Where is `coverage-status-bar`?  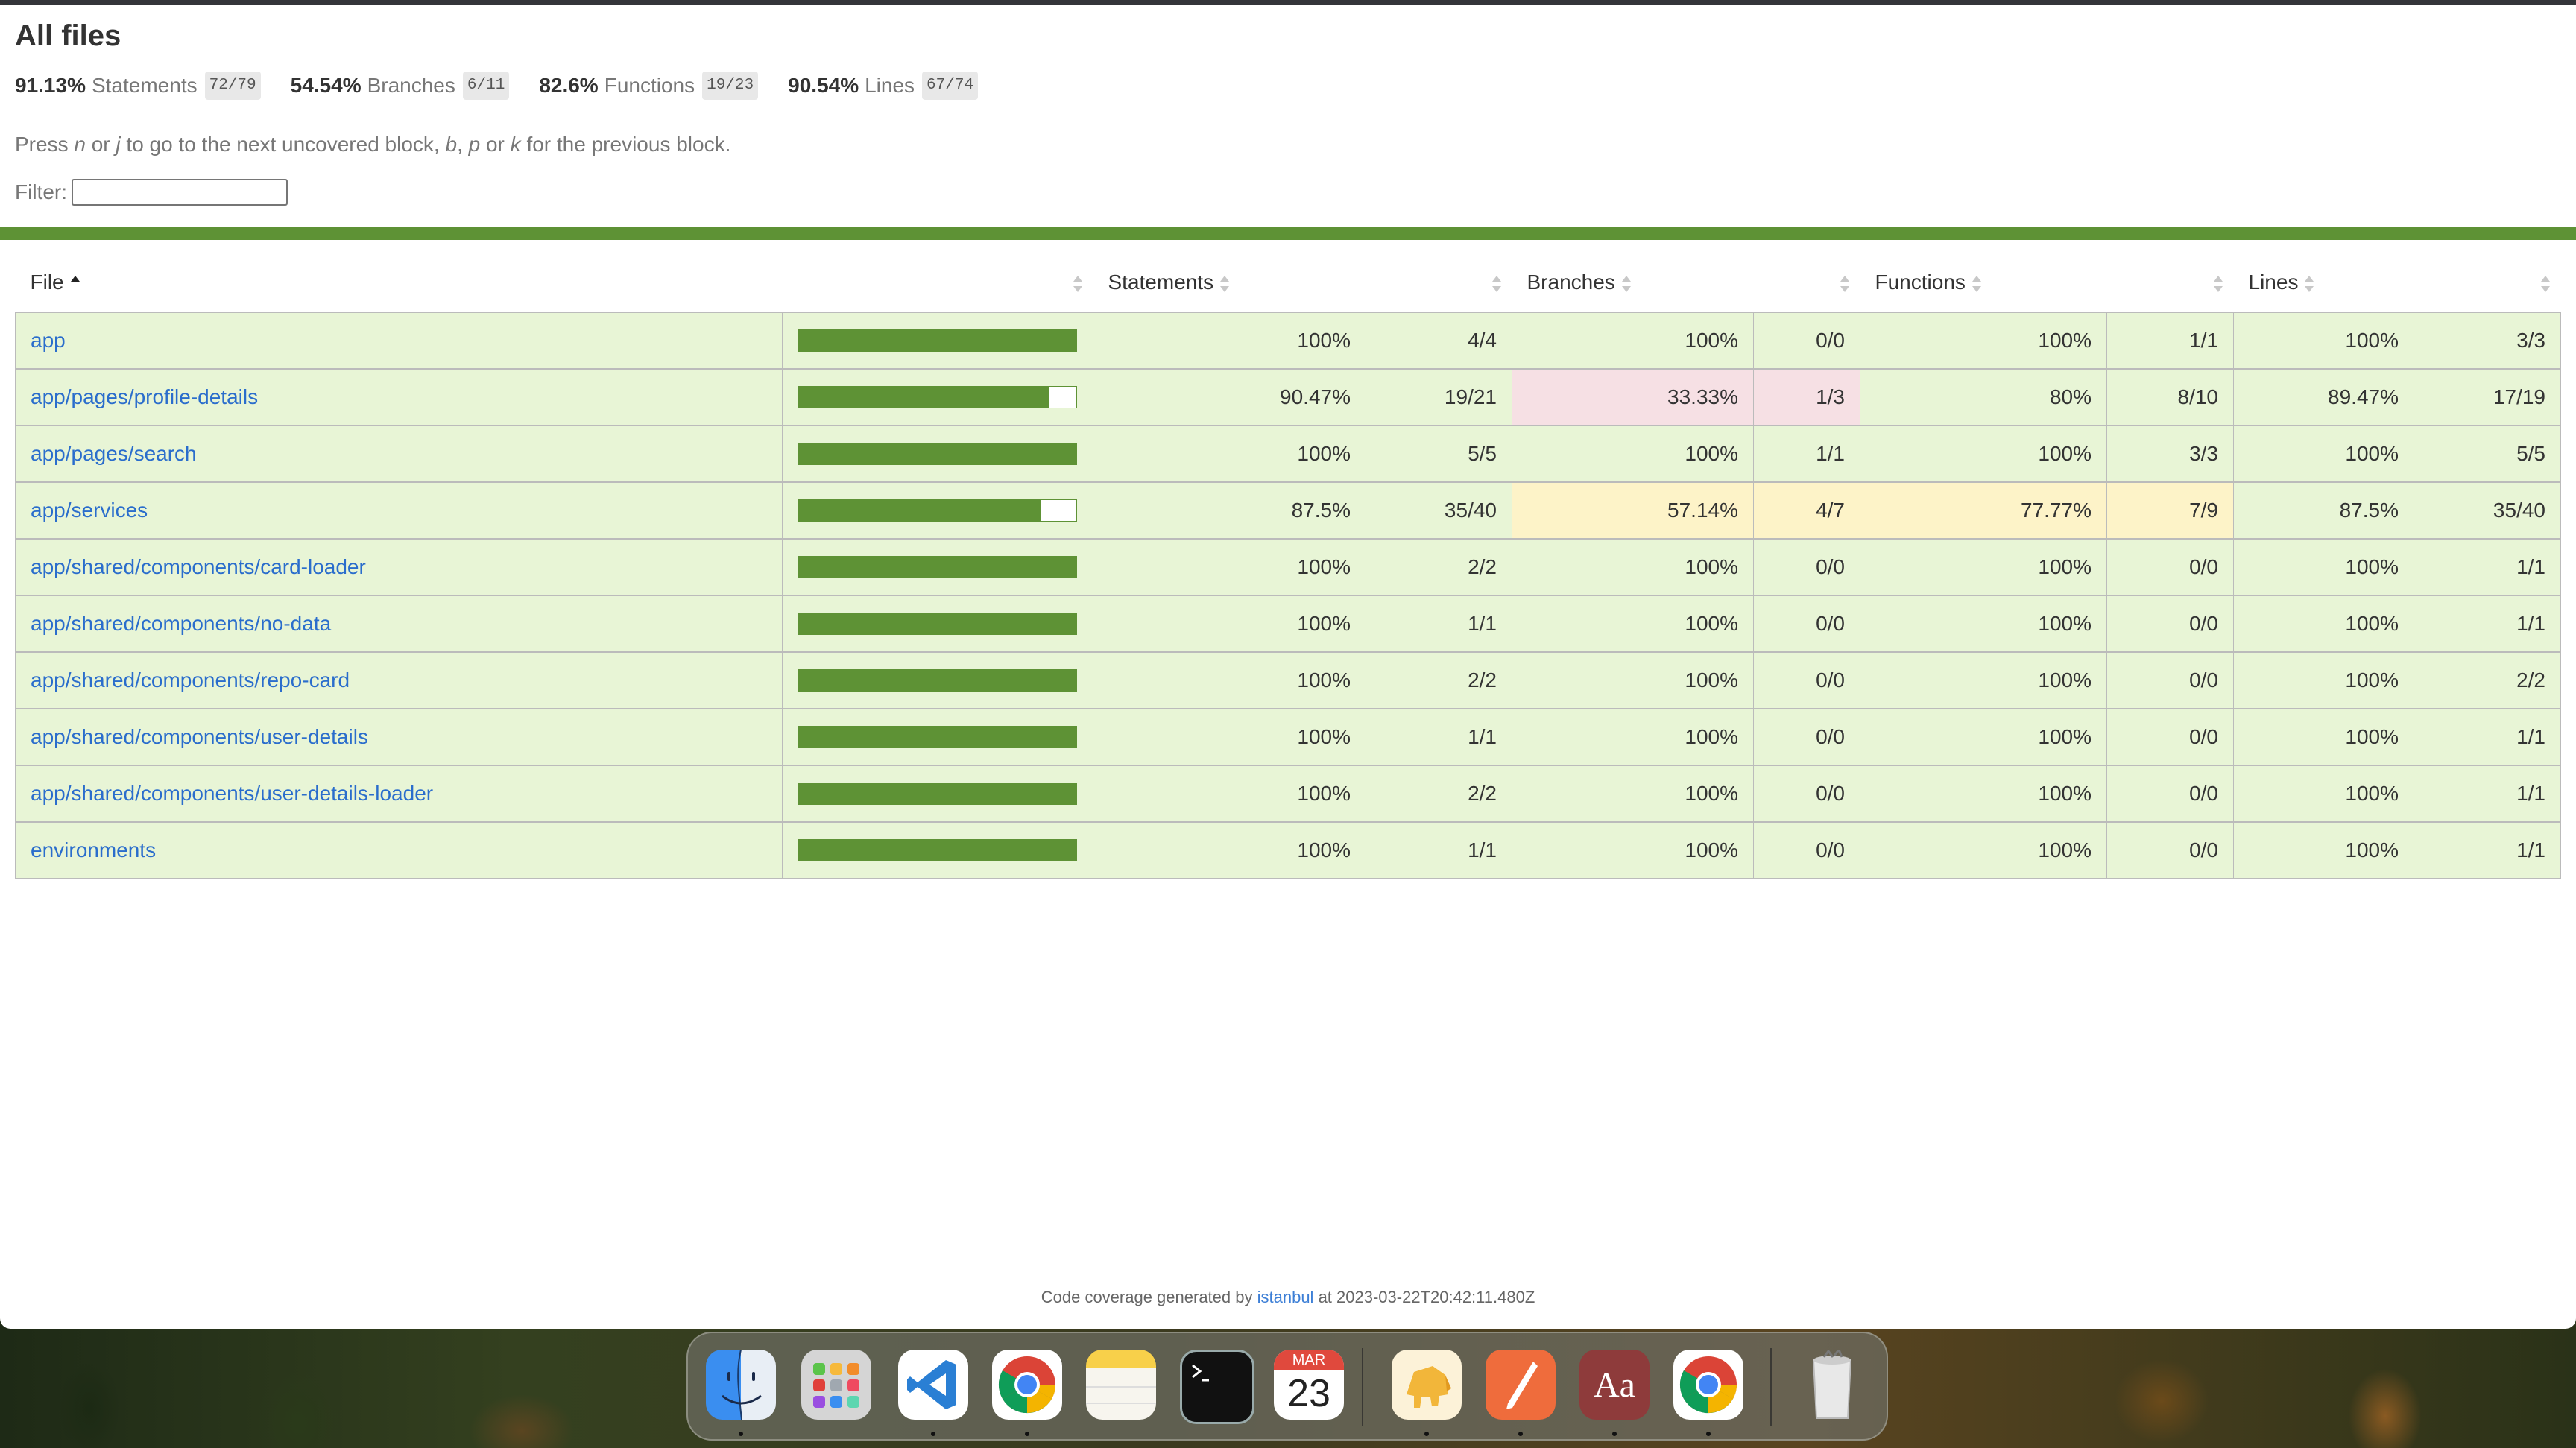 coverage-status-bar is located at coordinates (1288, 233).